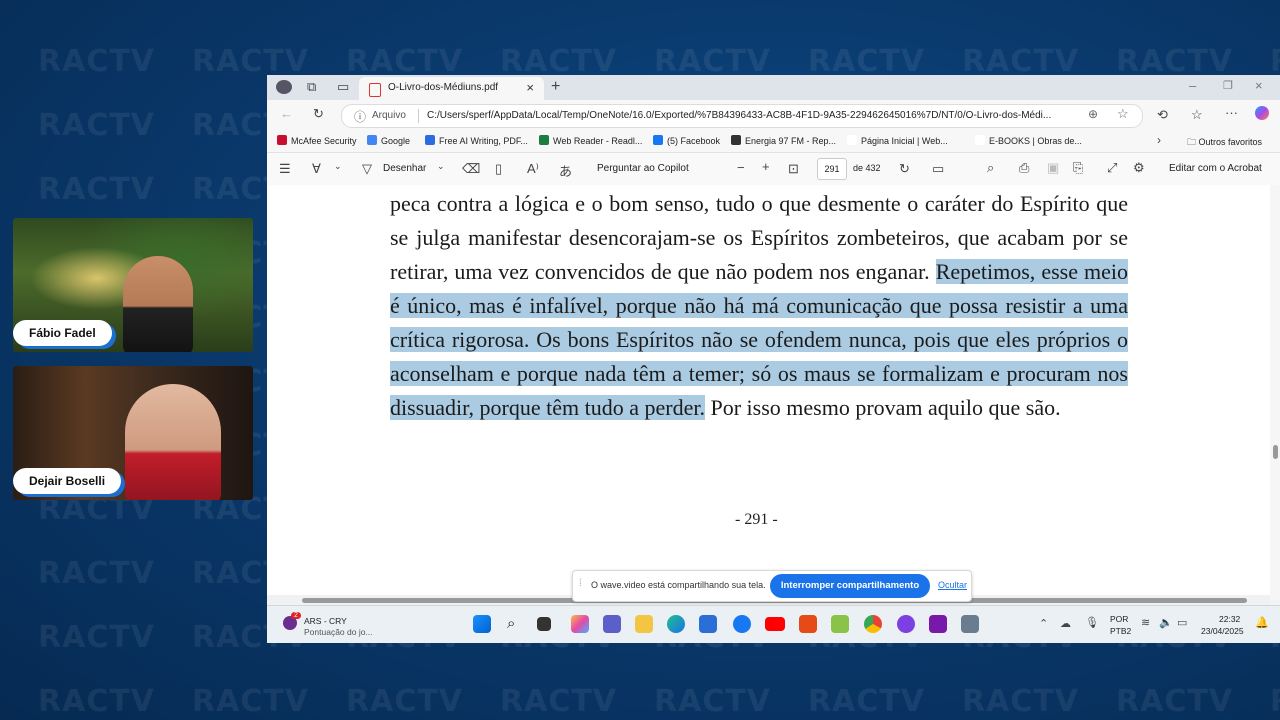 The image size is (1280, 720). I want to click on teams-icon, so click(612, 624).